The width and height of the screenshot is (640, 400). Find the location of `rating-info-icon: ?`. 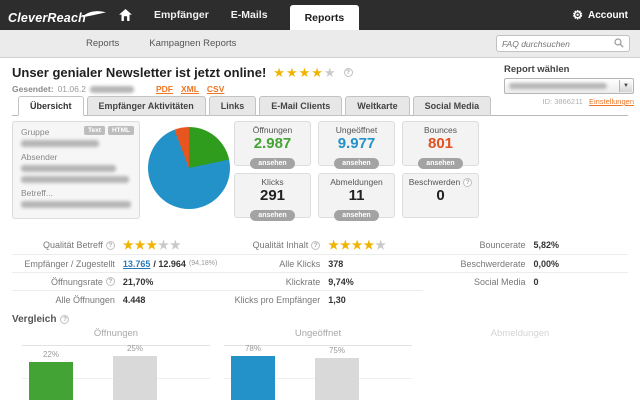

rating-info-icon: ? is located at coordinates (348, 72).